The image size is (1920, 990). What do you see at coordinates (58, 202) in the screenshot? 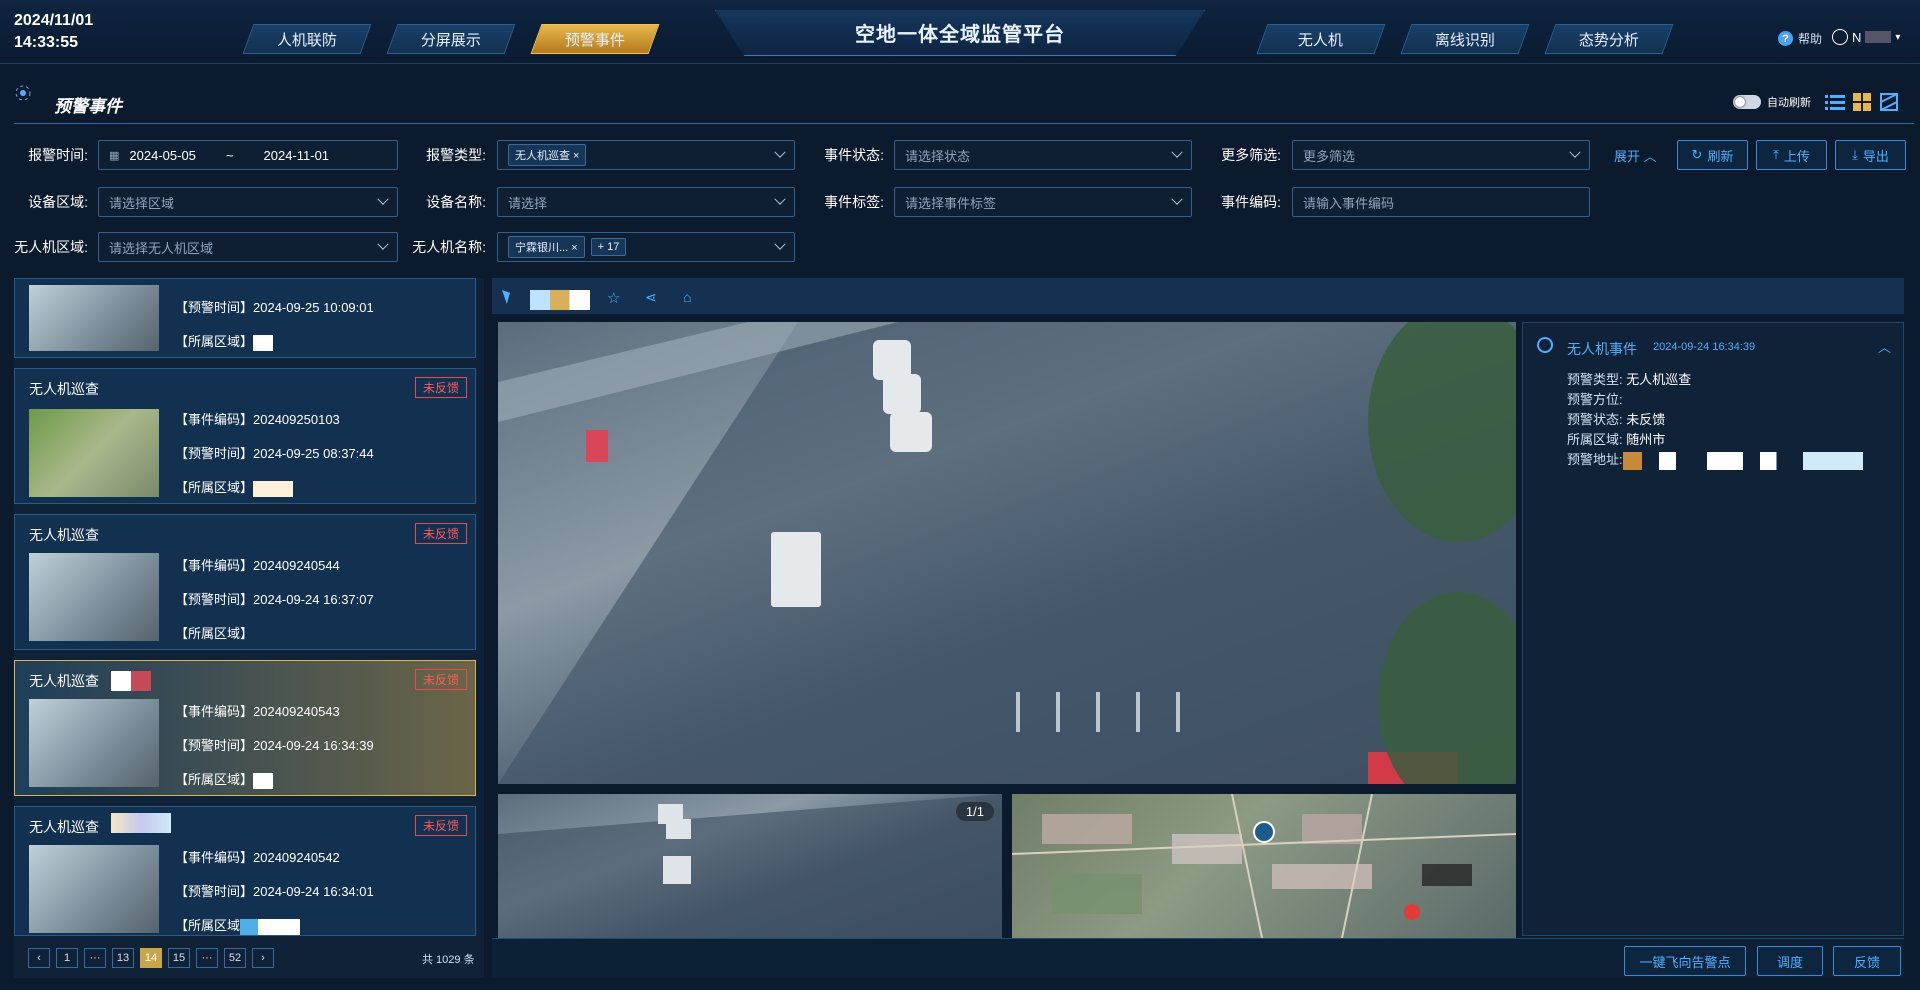
I see `label-device-area: 设备区域:` at bounding box center [58, 202].